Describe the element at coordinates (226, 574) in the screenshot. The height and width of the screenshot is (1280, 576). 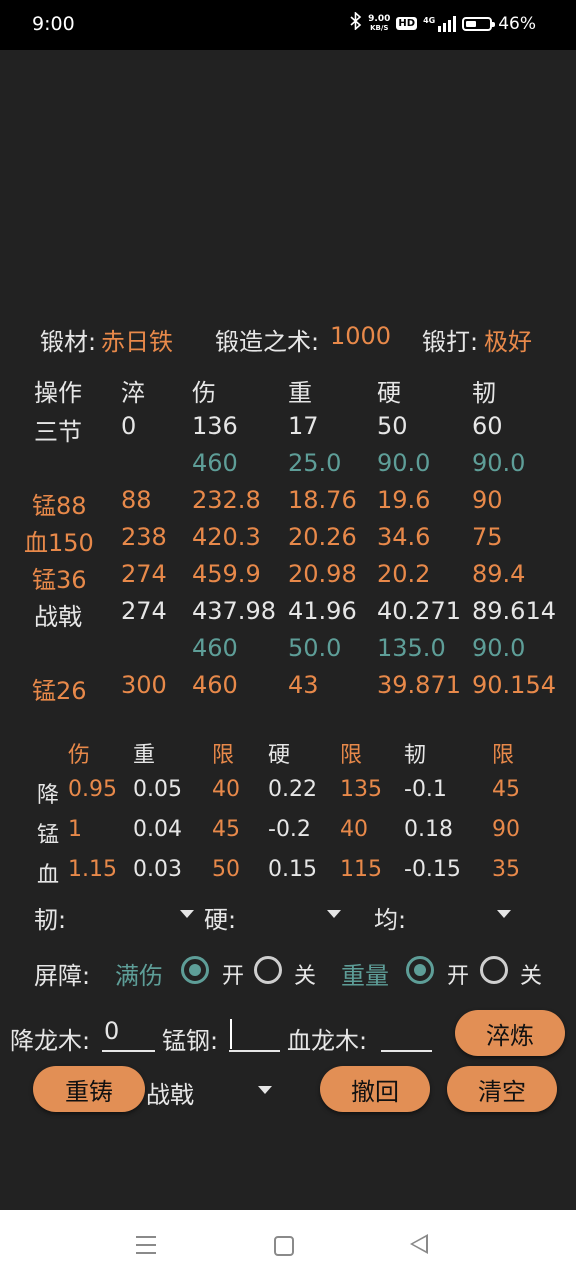
I see `table-cell: 459.9` at that location.